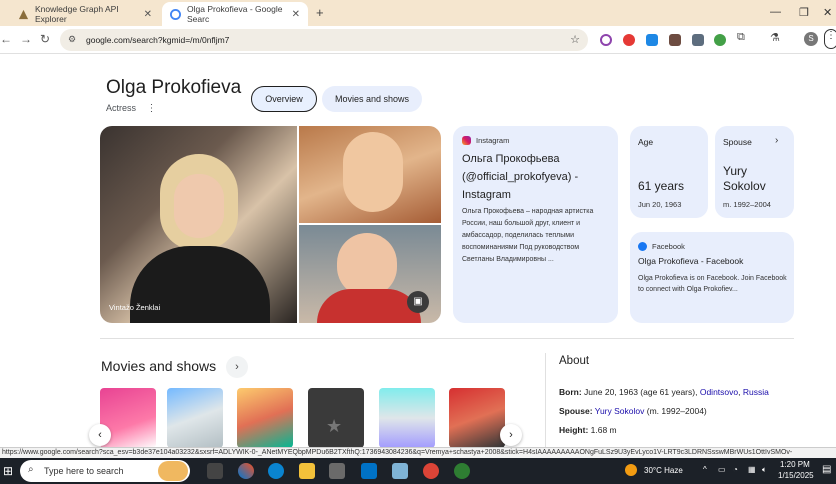  I want to click on main-photo: Vintažo Ženklai, so click(198, 224).